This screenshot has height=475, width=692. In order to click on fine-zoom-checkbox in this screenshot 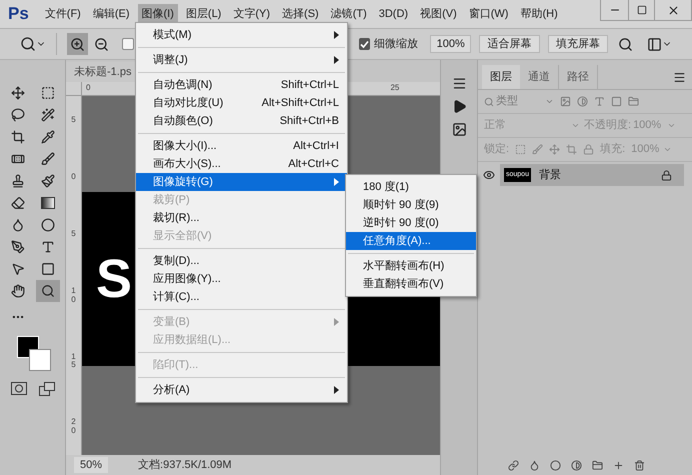, I will do `click(364, 44)`.